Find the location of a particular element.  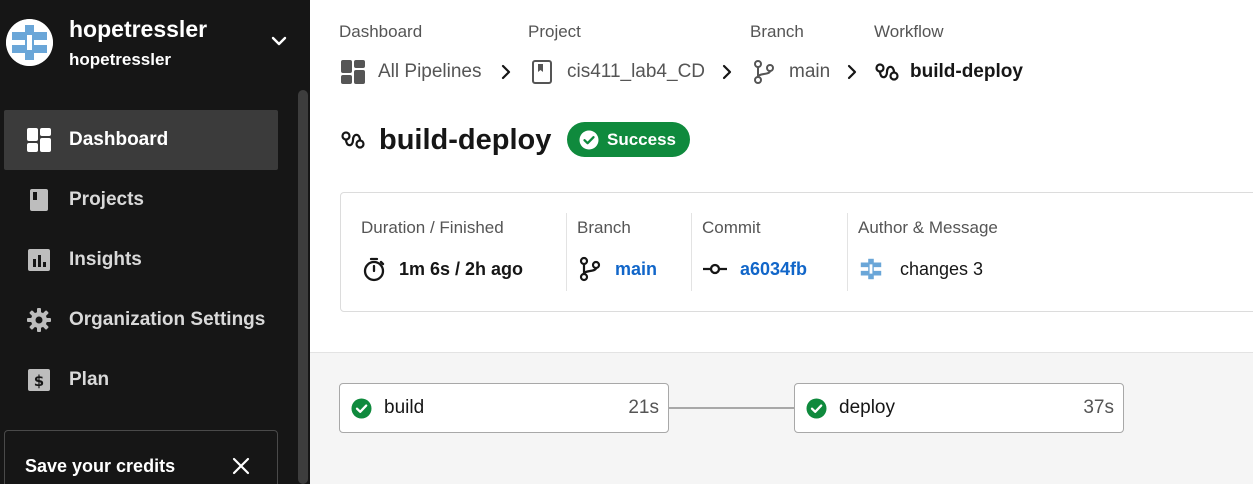

status-badge: Success is located at coordinates (628, 139).